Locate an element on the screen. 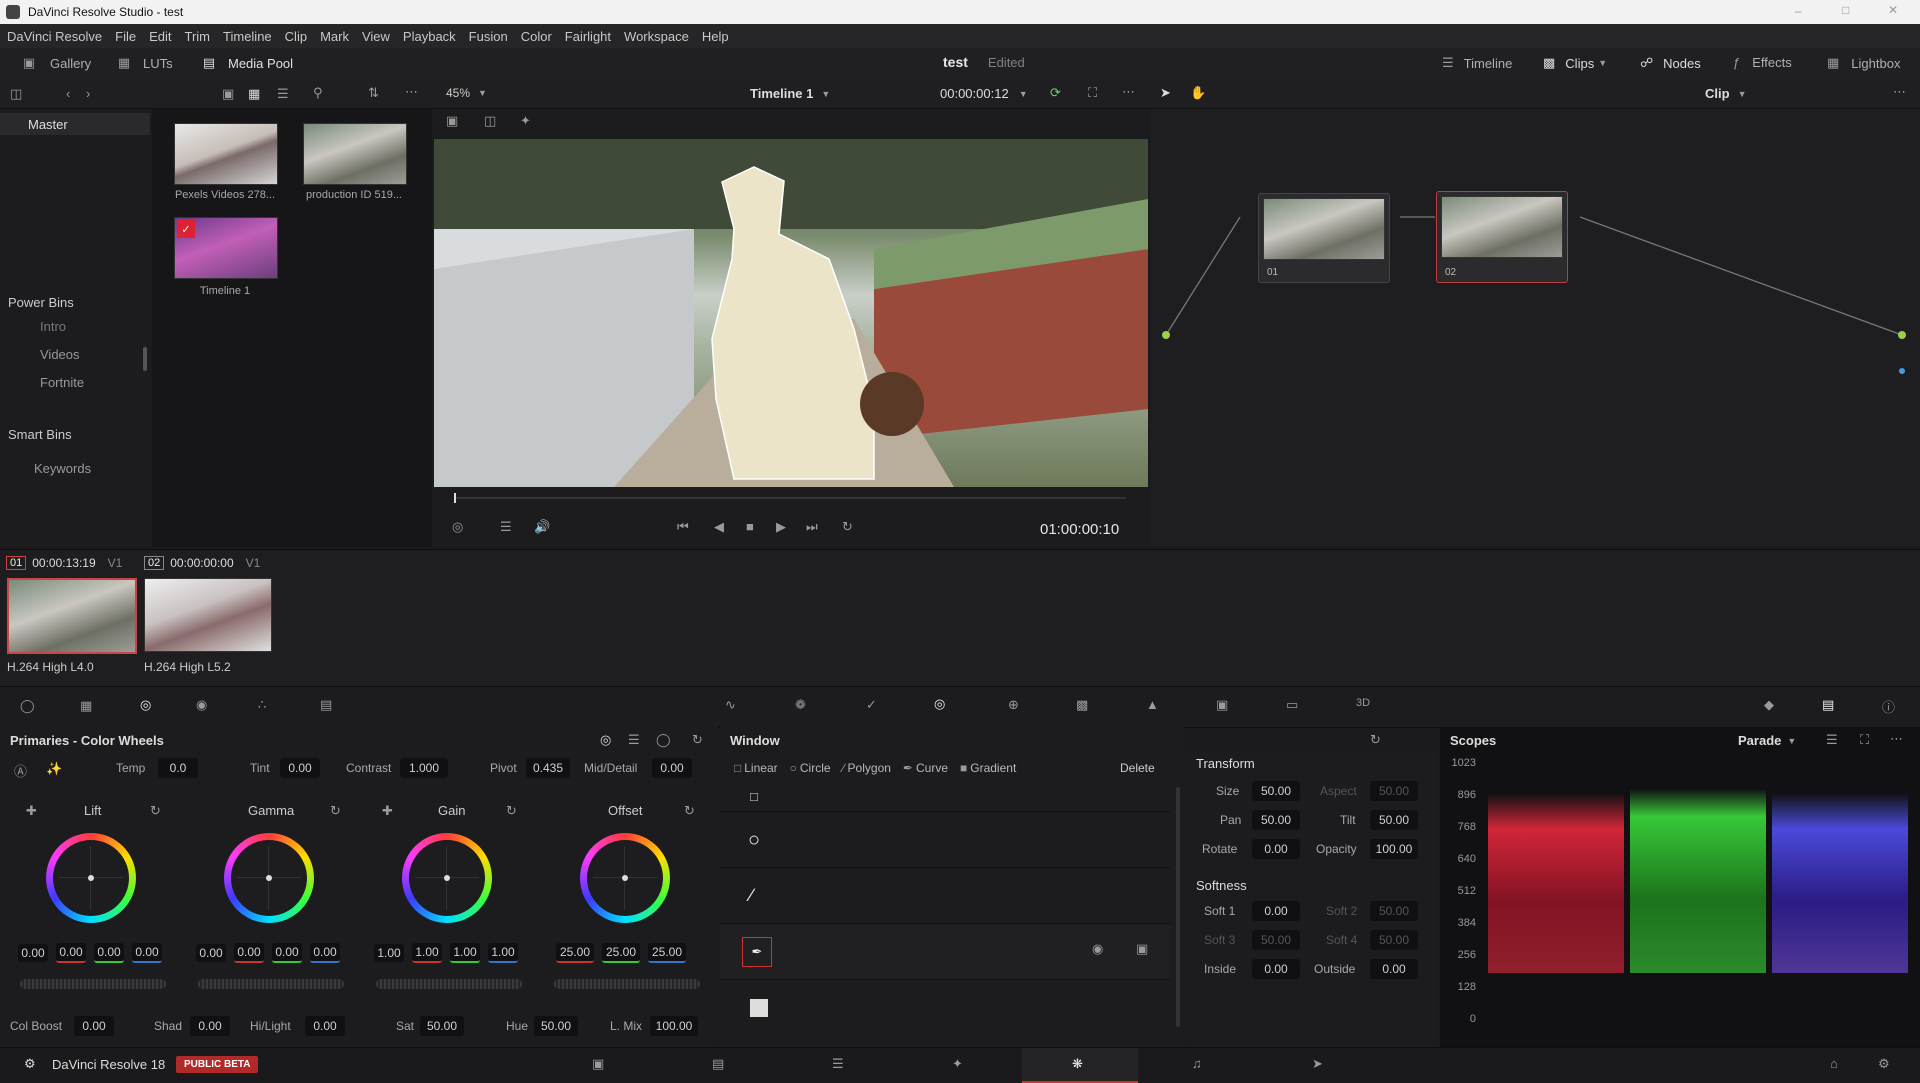 This screenshot has width=1920, height=1083. gain-blue: 1.00 is located at coordinates (503, 953).